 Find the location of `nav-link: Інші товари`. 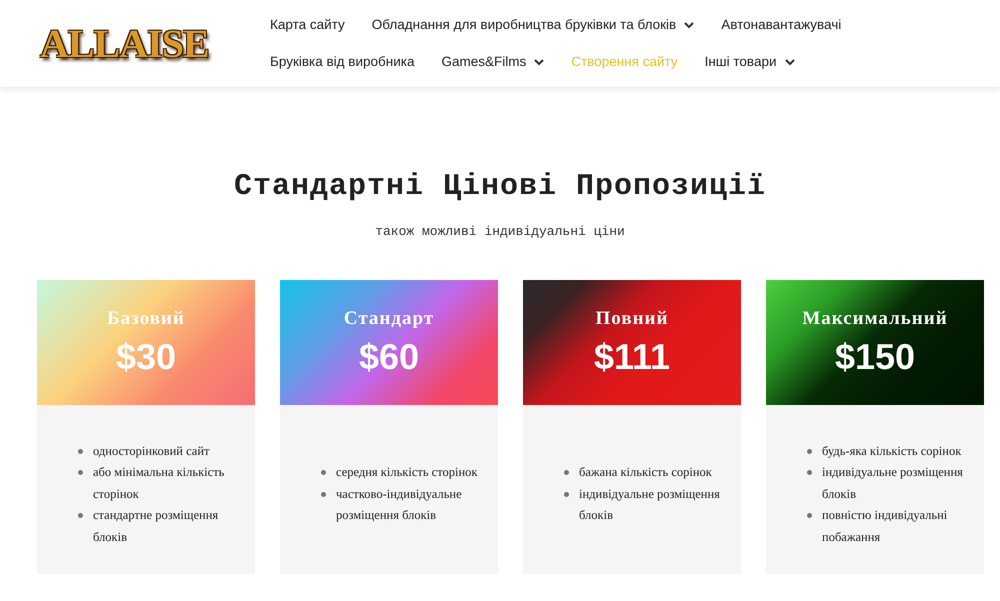

nav-link: Інші товари is located at coordinates (749, 62).